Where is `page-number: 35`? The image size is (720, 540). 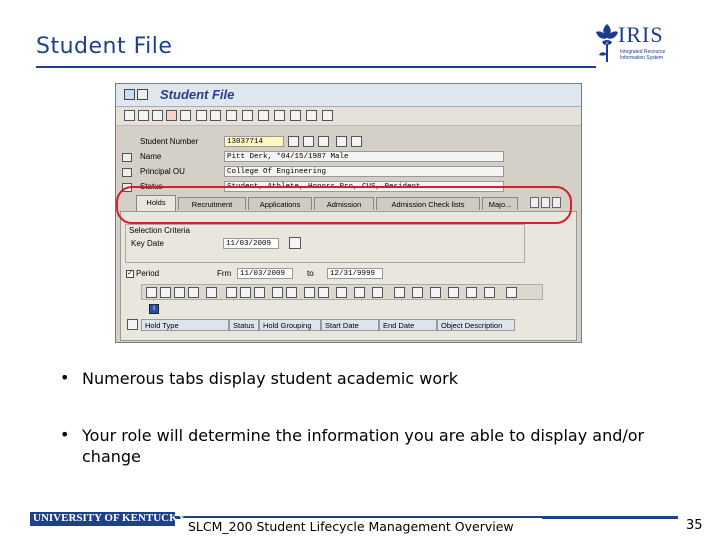 page-number: 35 is located at coordinates (694, 525).